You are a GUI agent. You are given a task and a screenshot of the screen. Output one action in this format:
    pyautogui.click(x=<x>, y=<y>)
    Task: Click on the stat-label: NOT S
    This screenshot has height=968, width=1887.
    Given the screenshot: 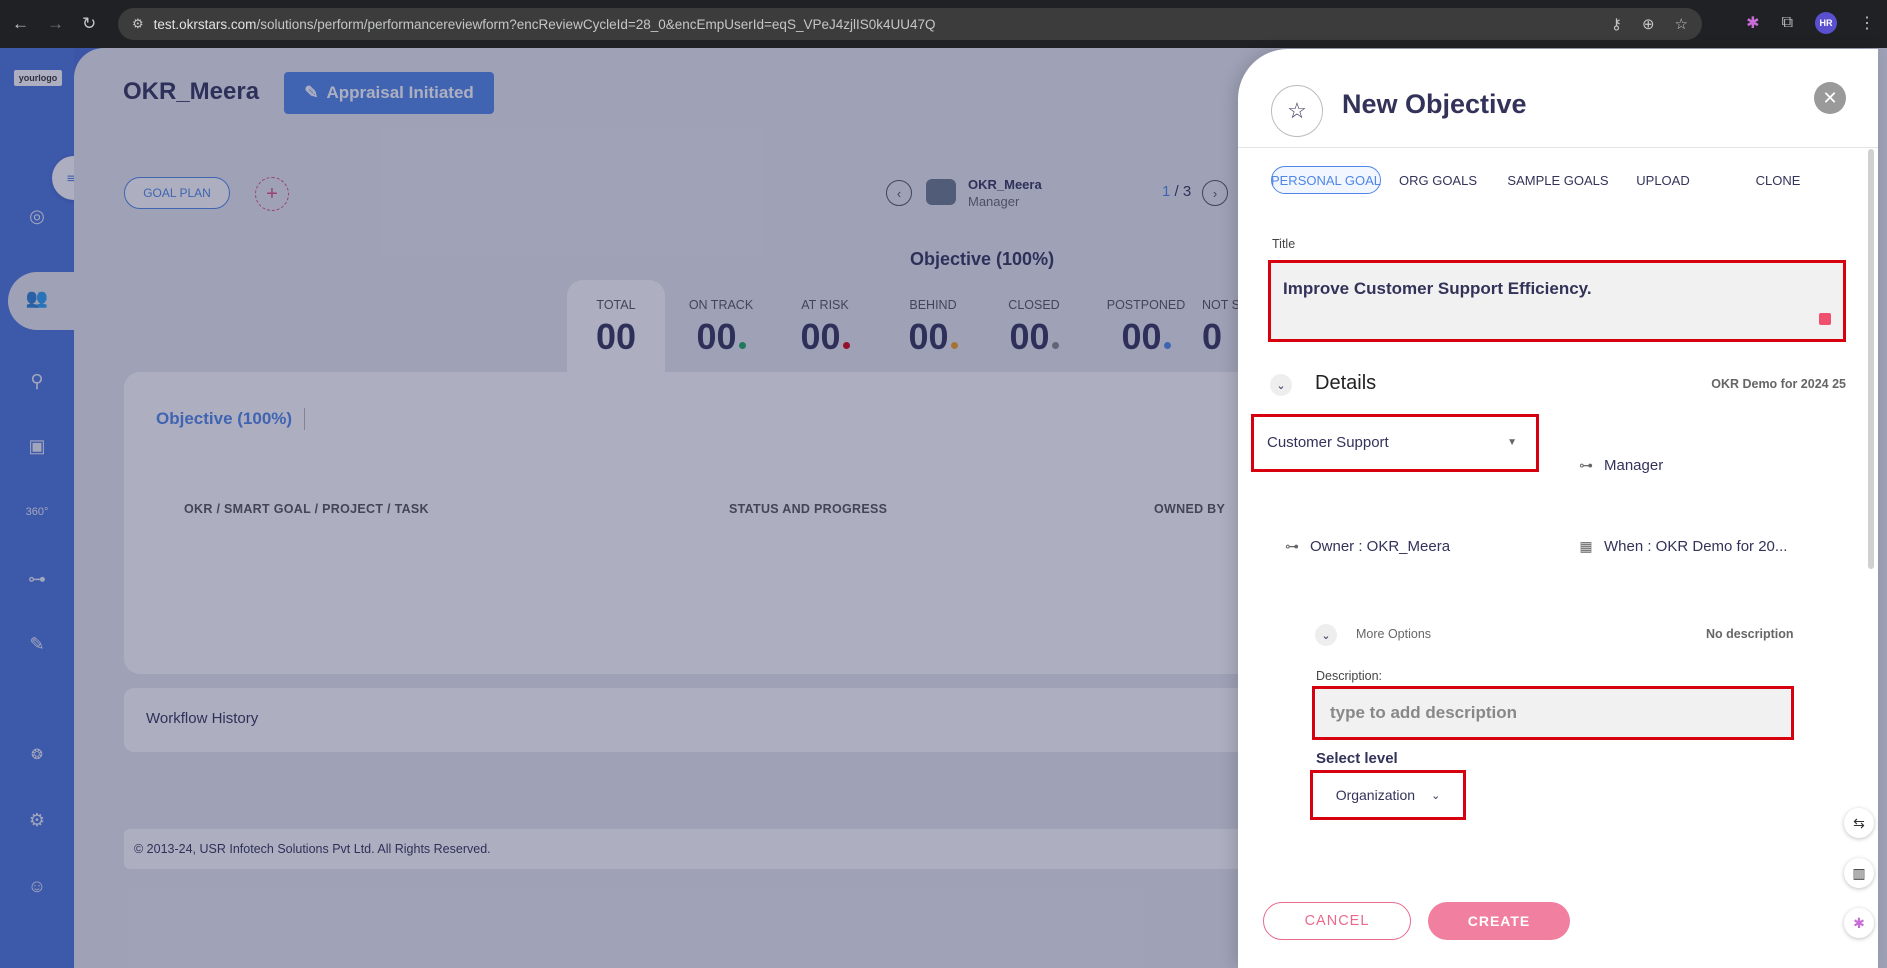 What is the action you would take?
    pyautogui.click(x=1221, y=305)
    